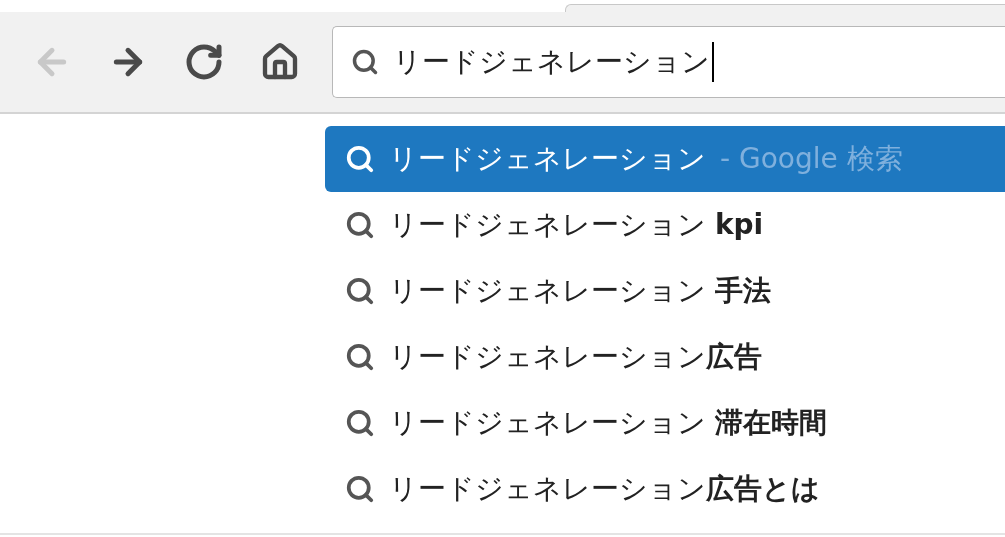 The height and width of the screenshot is (537, 1005). I want to click on suggestion-text: リードジェネレーション広告とは, so click(604, 489).